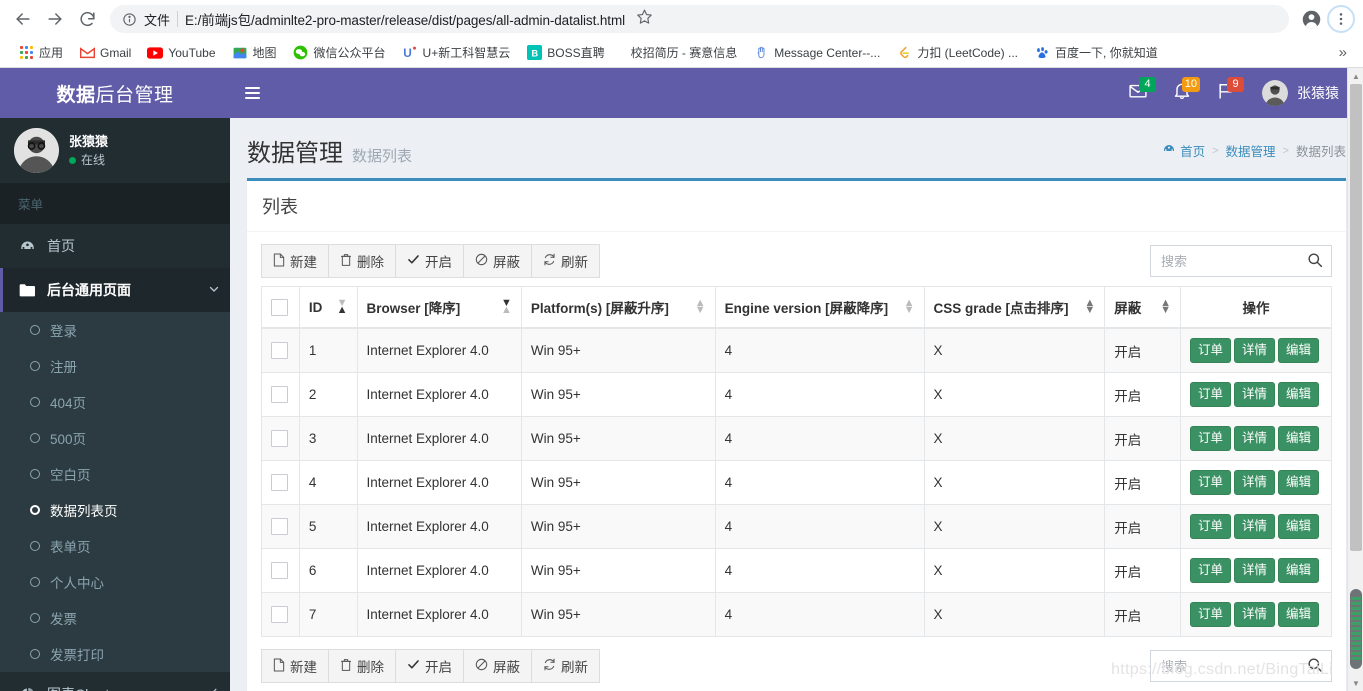  I want to click on col-select-all, so click(280, 307).